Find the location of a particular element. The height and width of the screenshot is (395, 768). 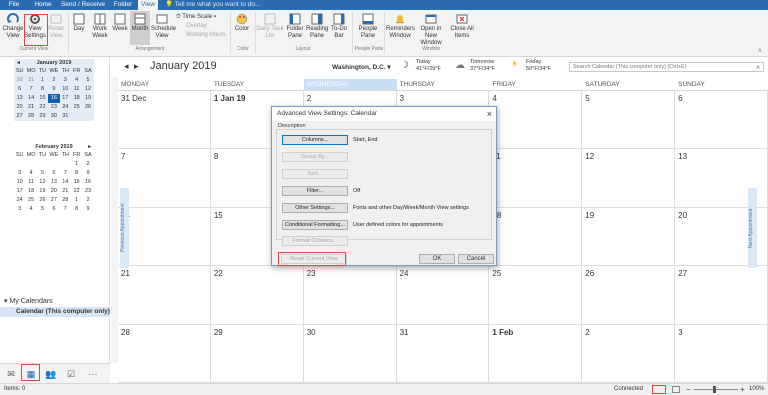

next-month-arrow-icon: ▸ is located at coordinates (89, 147).